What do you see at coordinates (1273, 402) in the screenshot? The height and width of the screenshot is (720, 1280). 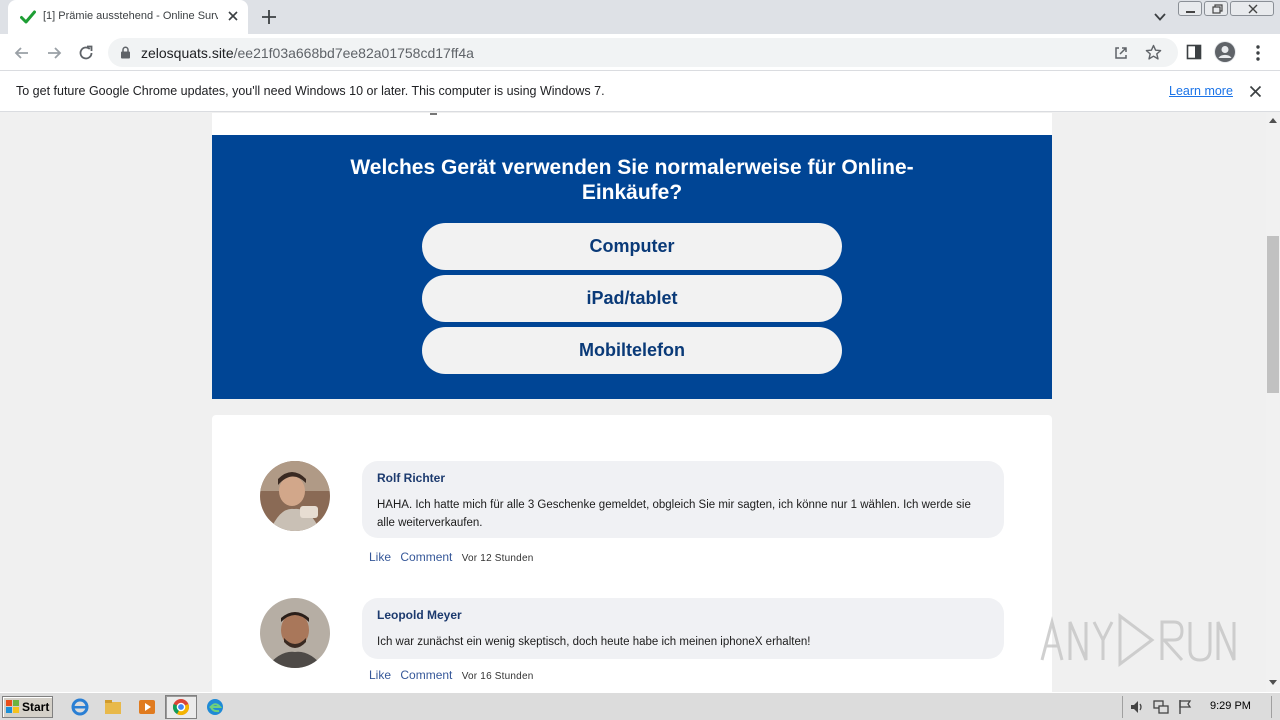 I see `vertical-scrollbar` at bounding box center [1273, 402].